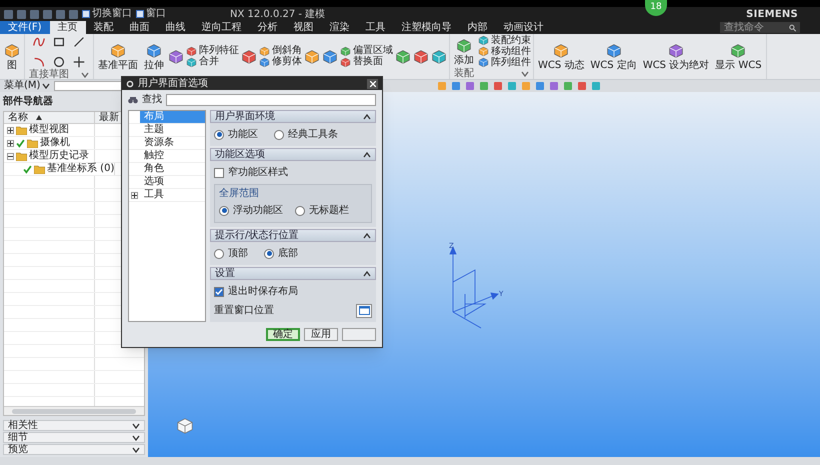  What do you see at coordinates (118, 56) in the screenshot?
I see `ribbon-button: 基准平面` at bounding box center [118, 56].